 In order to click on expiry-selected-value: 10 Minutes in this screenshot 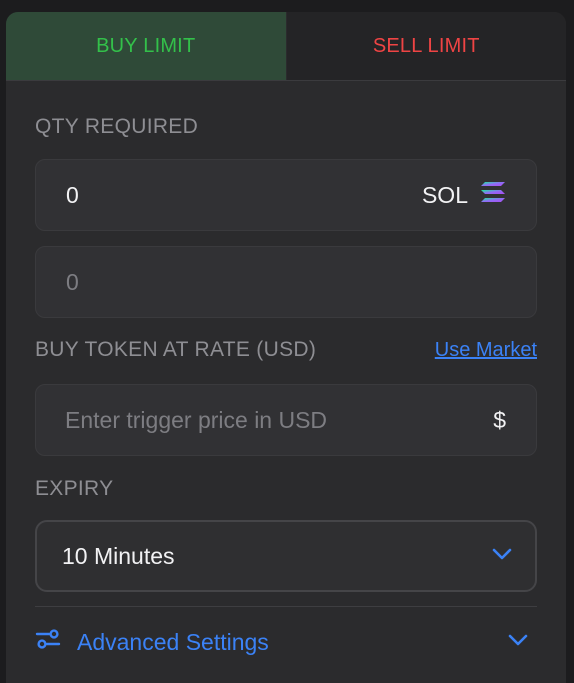, I will do `click(118, 555)`.